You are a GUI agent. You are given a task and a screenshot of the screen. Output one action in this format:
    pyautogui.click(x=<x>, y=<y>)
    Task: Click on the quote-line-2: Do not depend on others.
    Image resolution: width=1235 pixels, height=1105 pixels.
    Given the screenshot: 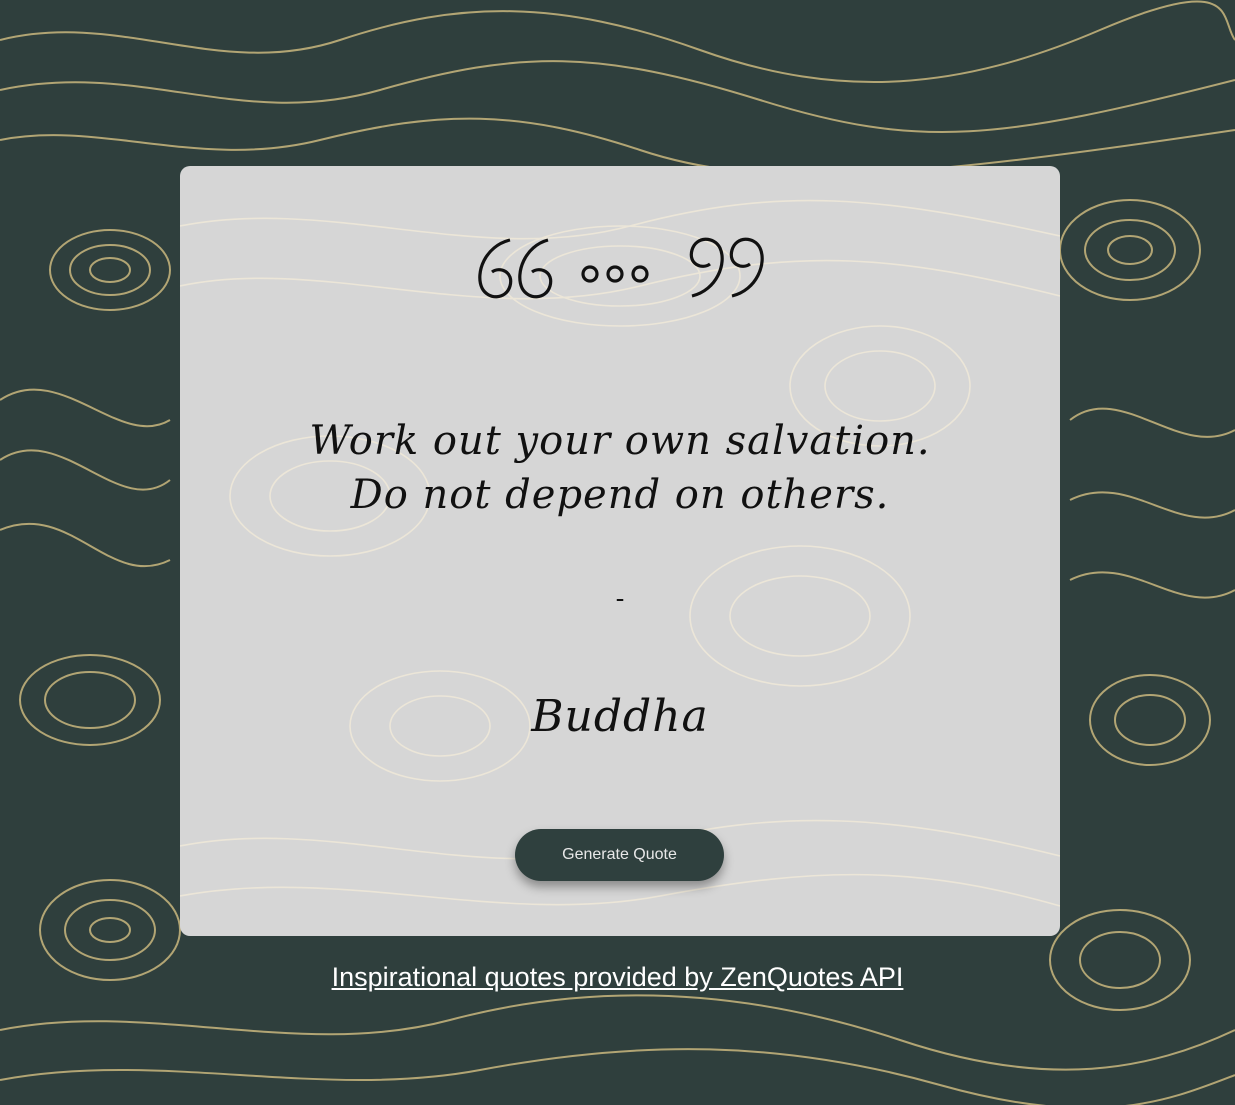 What is the action you would take?
    pyautogui.click(x=620, y=495)
    